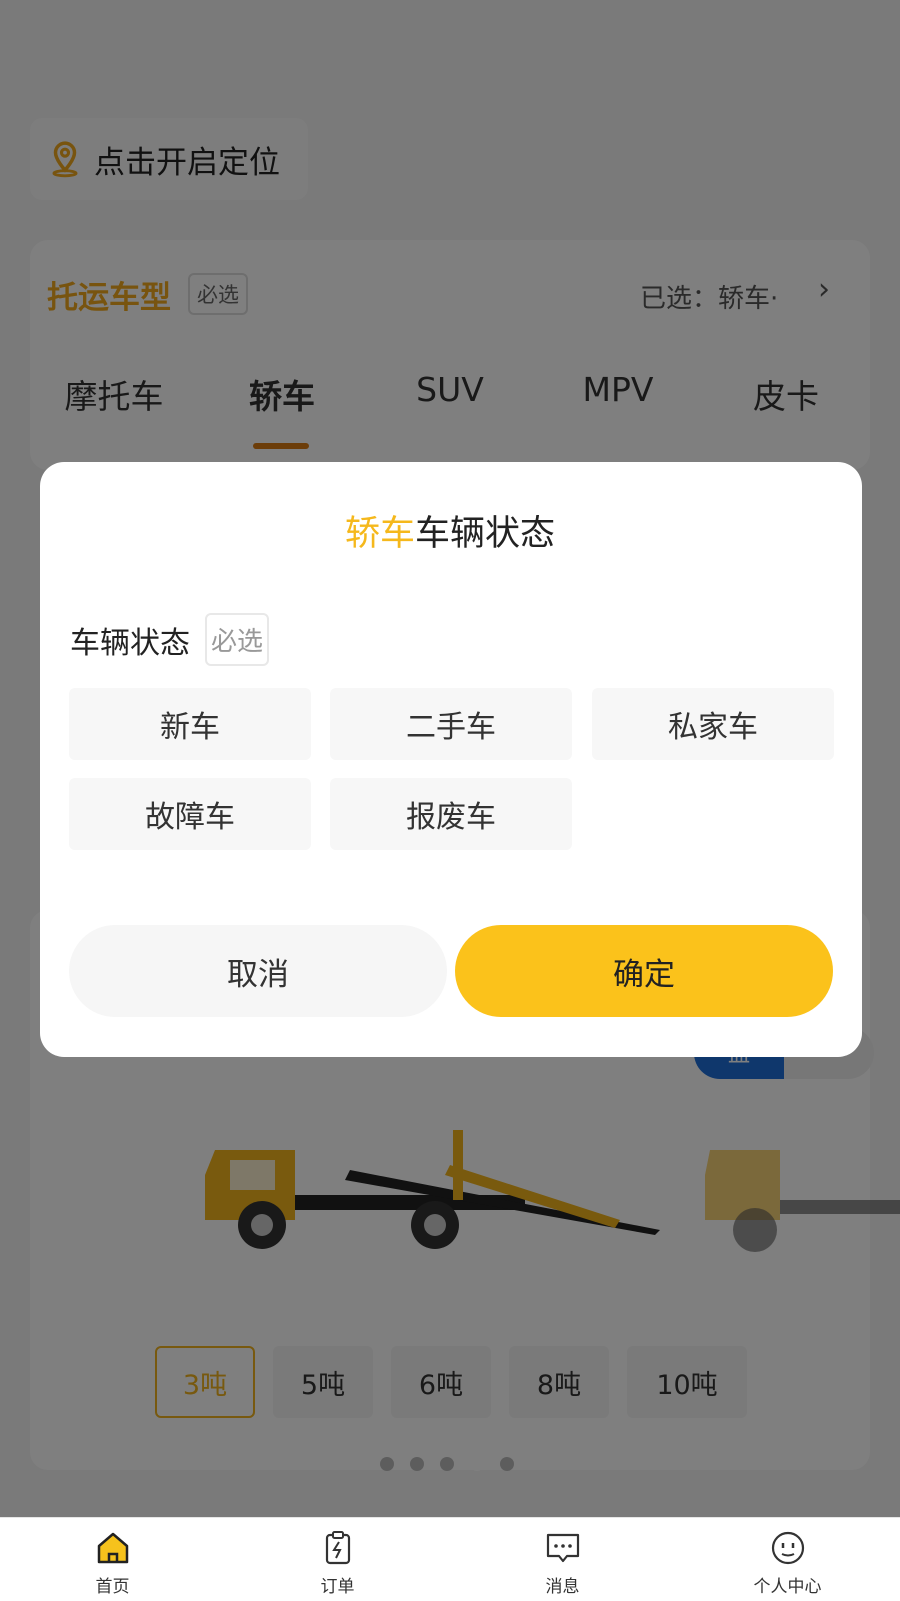  I want to click on status-option-used: 二手车, so click(451, 724).